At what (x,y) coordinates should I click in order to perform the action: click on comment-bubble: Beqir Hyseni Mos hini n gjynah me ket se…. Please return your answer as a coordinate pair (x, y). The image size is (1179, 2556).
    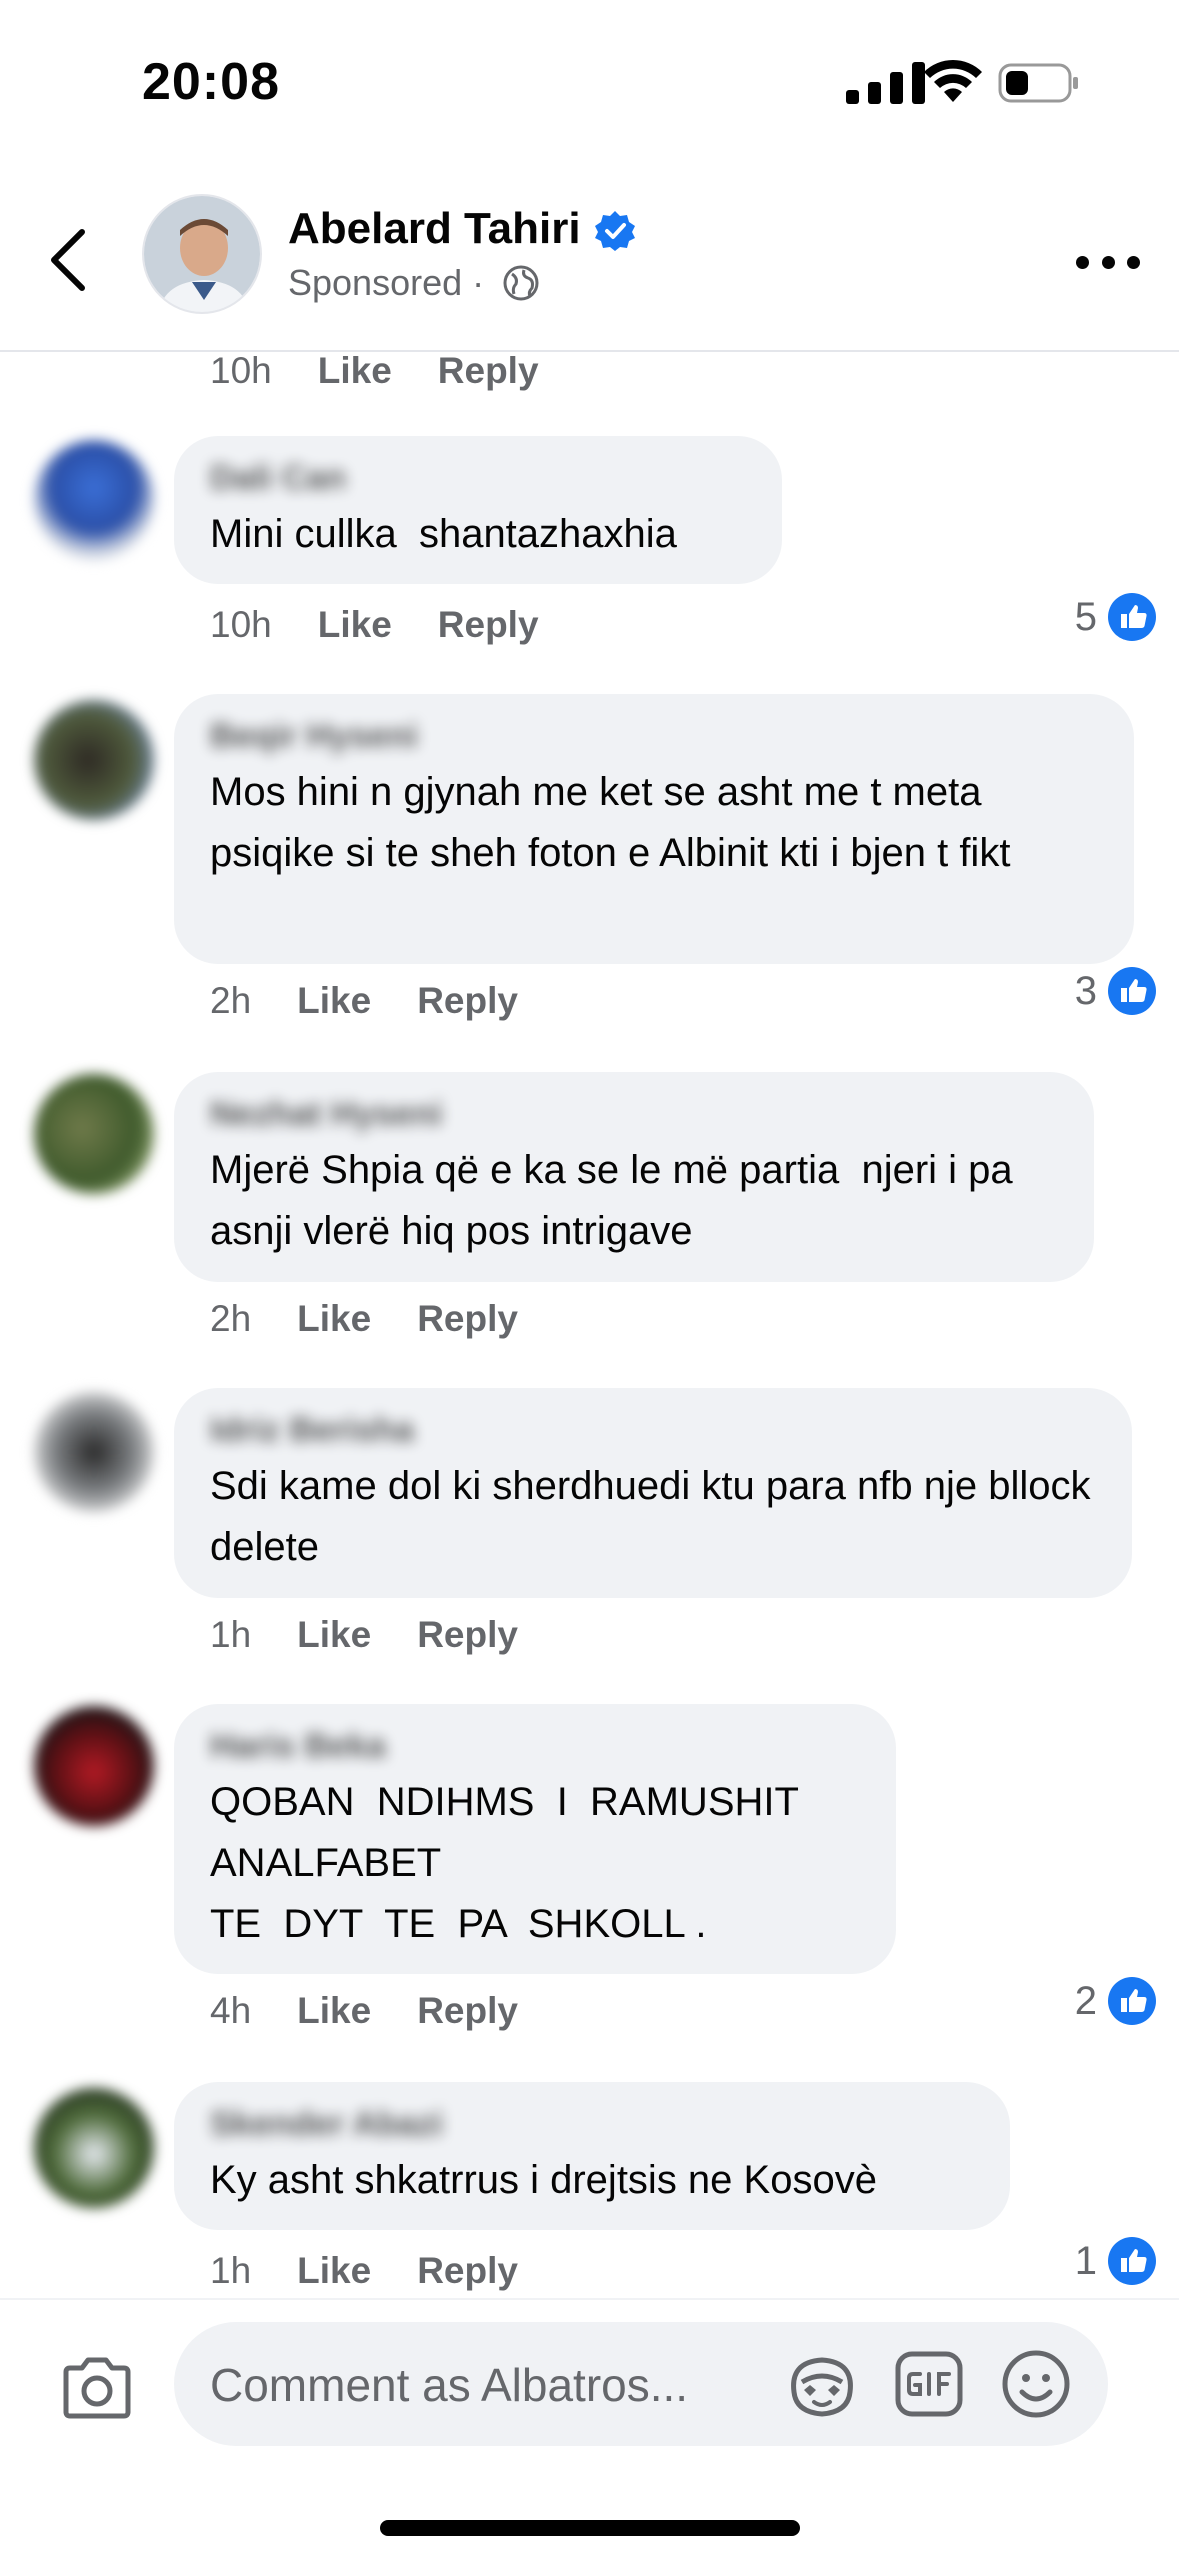
    Looking at the image, I should click on (654, 829).